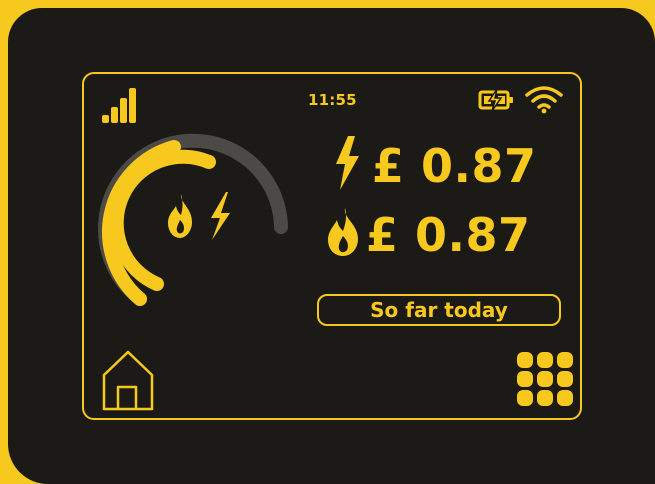  Describe the element at coordinates (162, 220) in the screenshot. I see `gauge-inner-fill` at that location.